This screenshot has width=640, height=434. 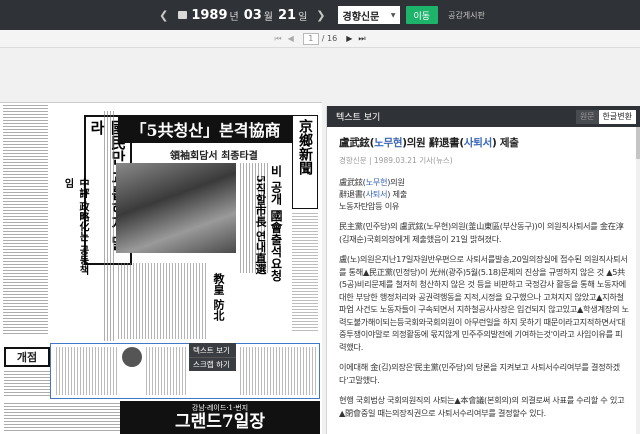 I want to click on month-unit: 월, so click(x=268, y=17).